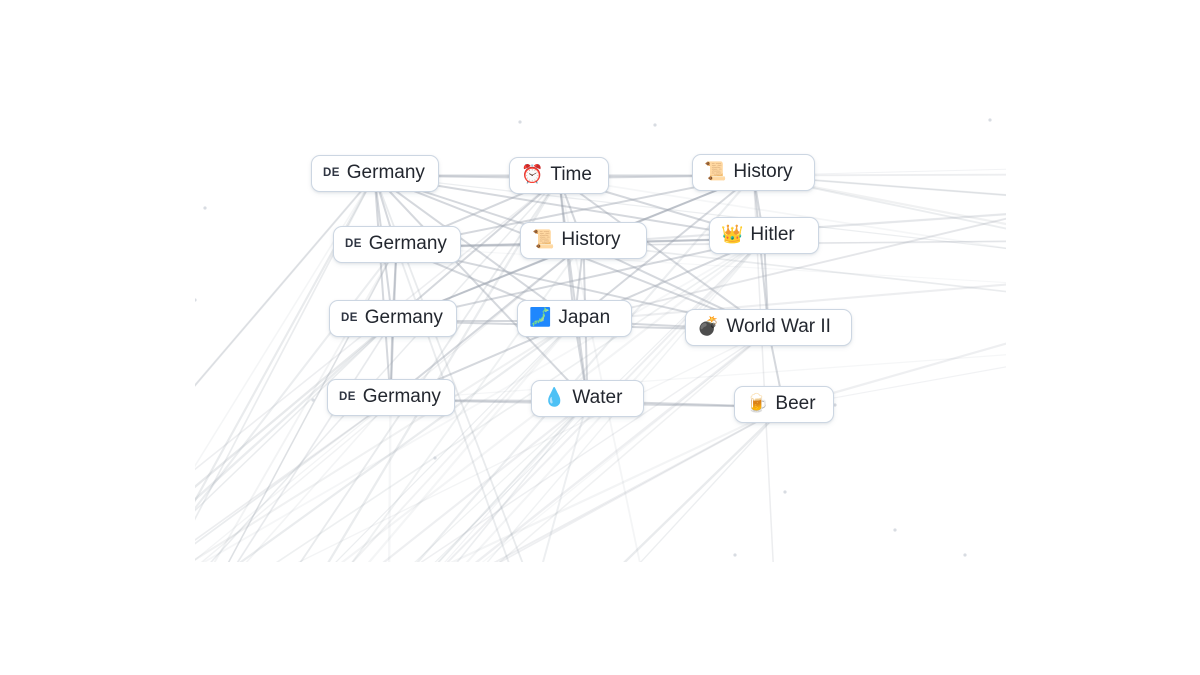 The image size is (1200, 675). Describe the element at coordinates (543, 239) in the screenshot. I see `history-2-emoji-icon: 📜` at that location.